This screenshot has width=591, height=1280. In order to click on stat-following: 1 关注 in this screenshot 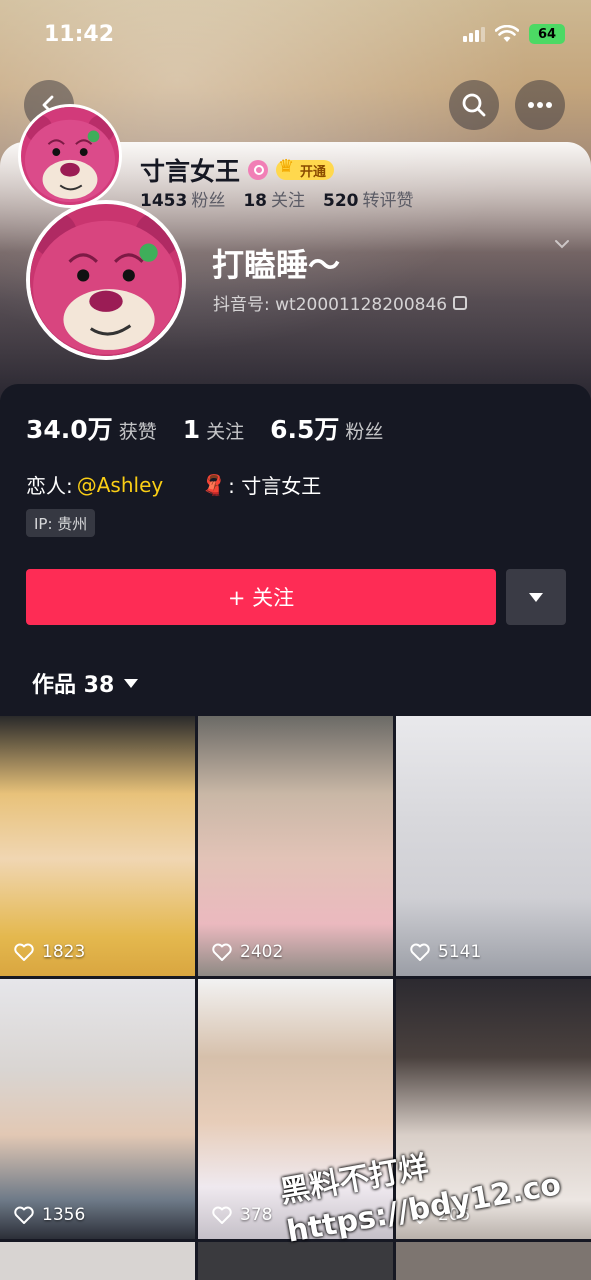, I will do `click(213, 429)`.